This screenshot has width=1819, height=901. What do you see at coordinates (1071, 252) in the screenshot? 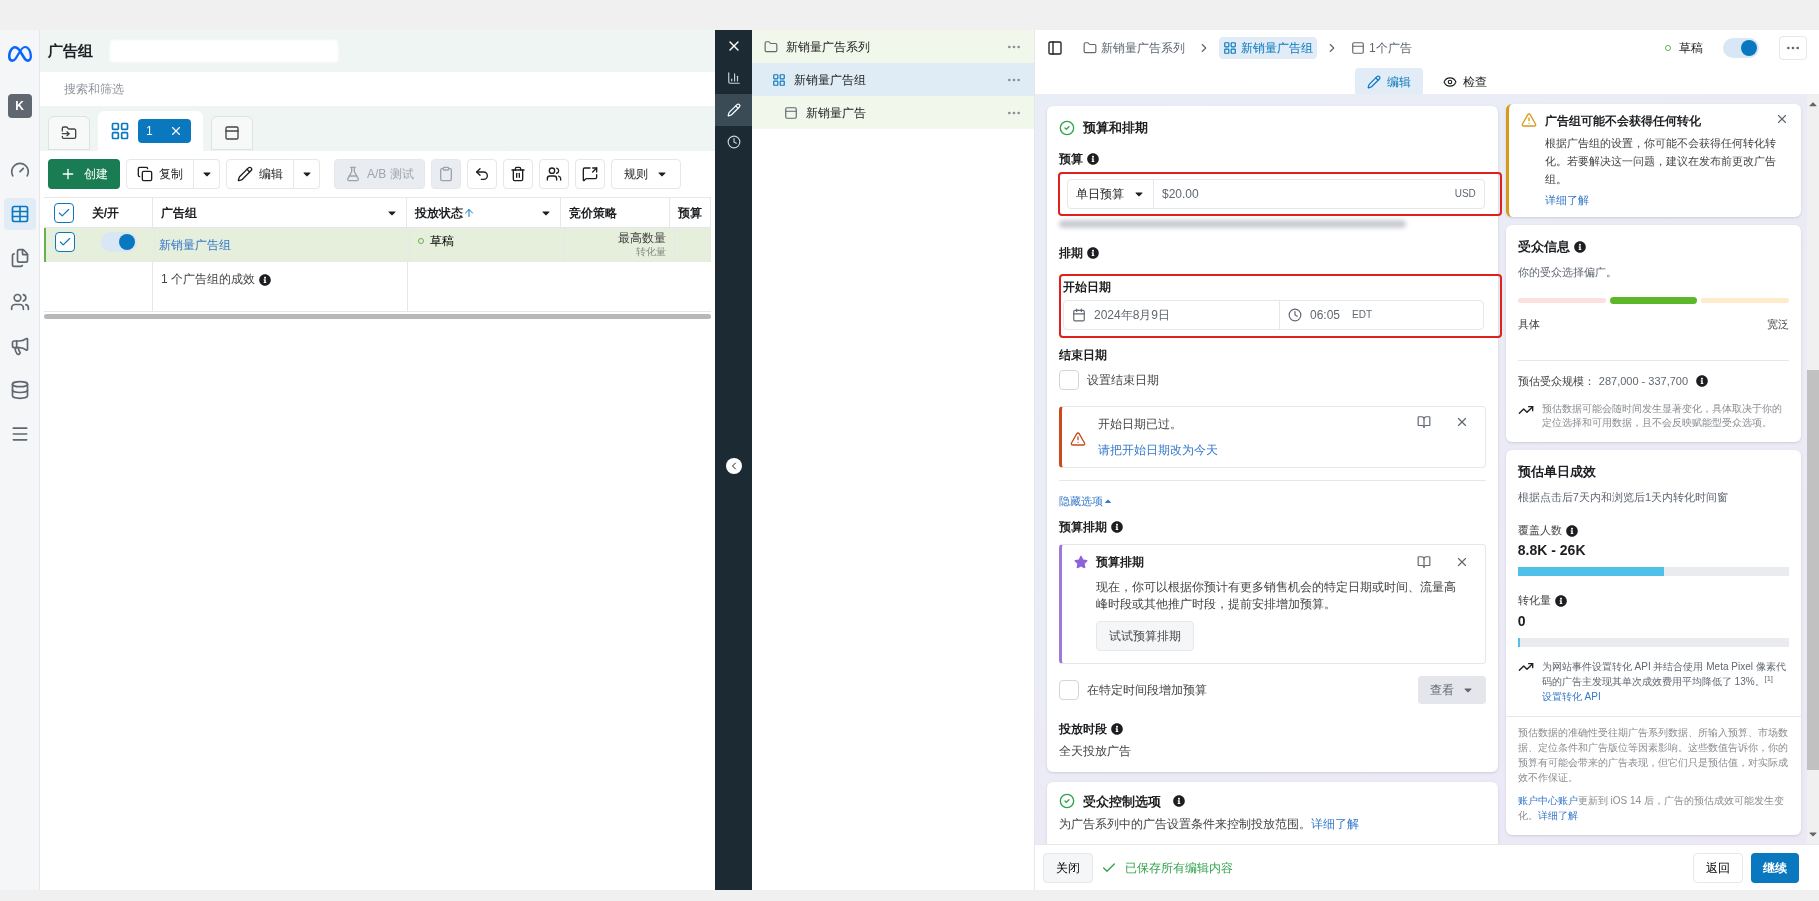
I see `field-label: 排期` at bounding box center [1071, 252].